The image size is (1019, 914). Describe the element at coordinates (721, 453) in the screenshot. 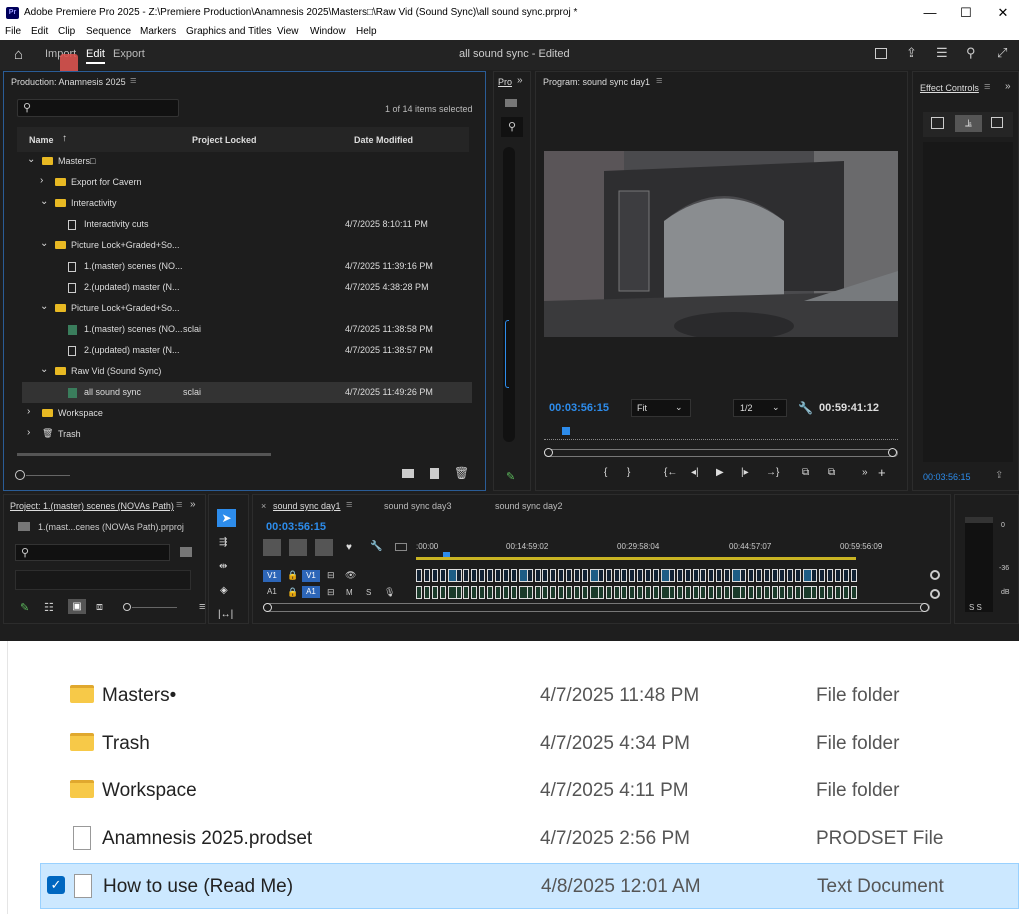

I see `zoom-scrollbar` at that location.